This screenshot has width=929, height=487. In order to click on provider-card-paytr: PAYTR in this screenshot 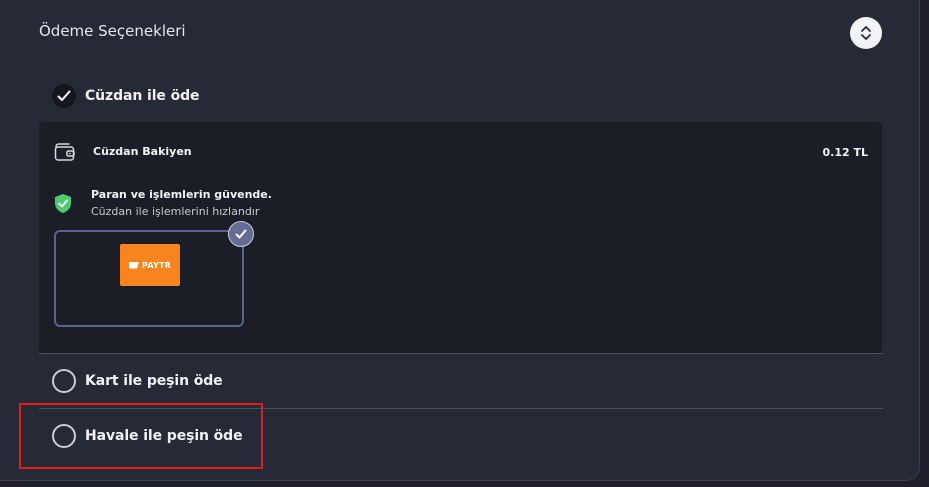, I will do `click(149, 278)`.